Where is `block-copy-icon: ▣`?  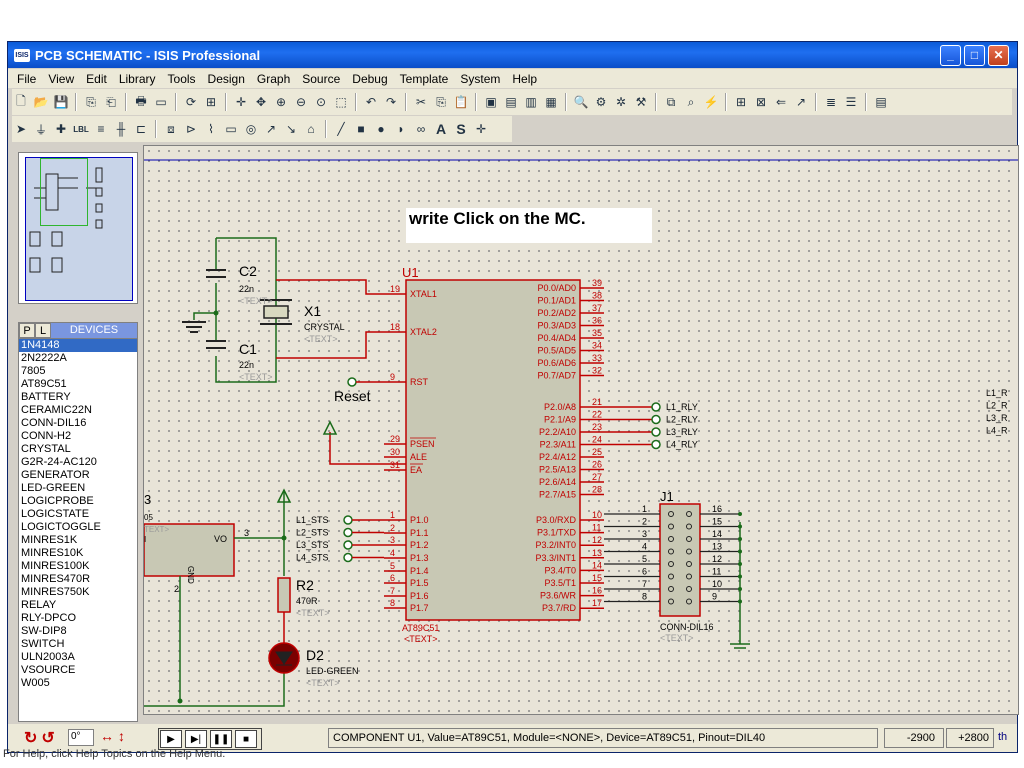
block-copy-icon: ▣ is located at coordinates (491, 102).